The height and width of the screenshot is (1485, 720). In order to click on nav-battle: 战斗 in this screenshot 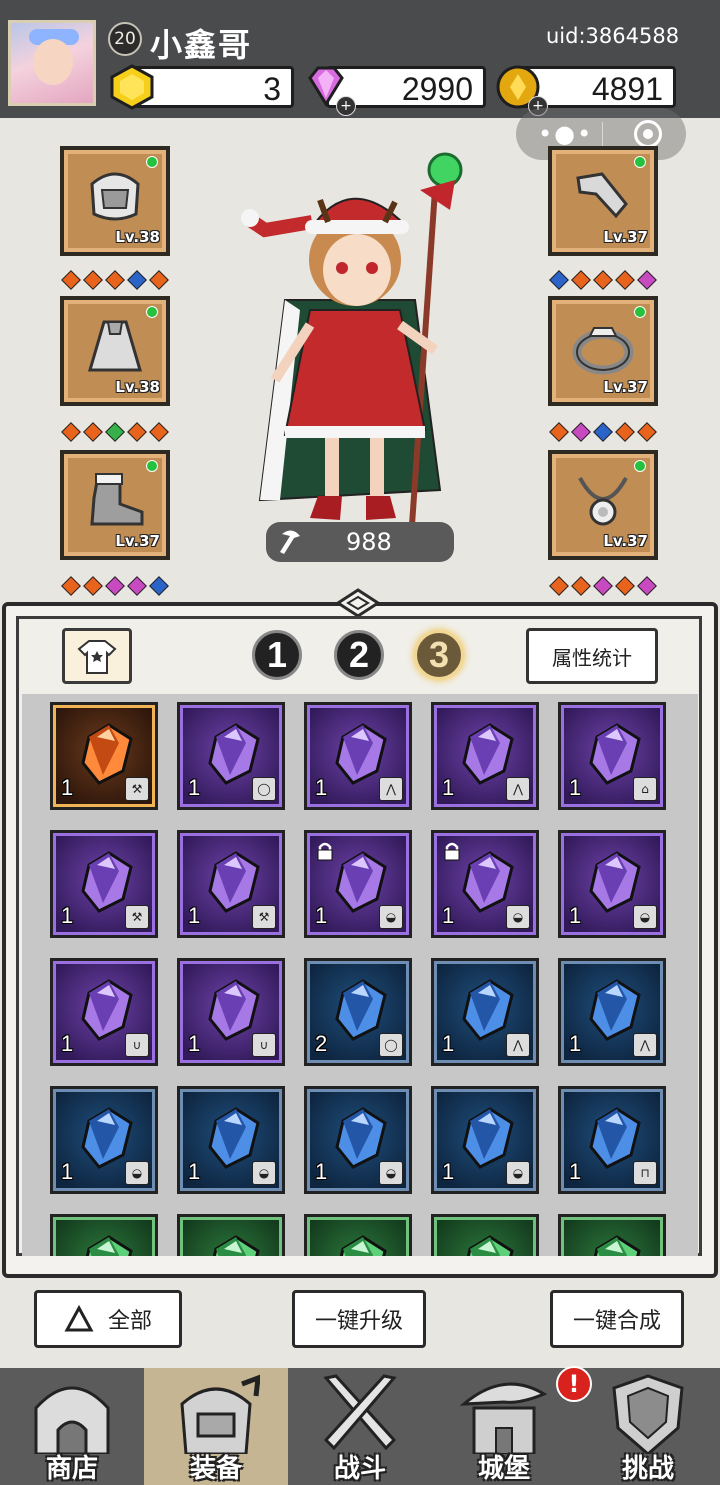, I will do `click(360, 1426)`.